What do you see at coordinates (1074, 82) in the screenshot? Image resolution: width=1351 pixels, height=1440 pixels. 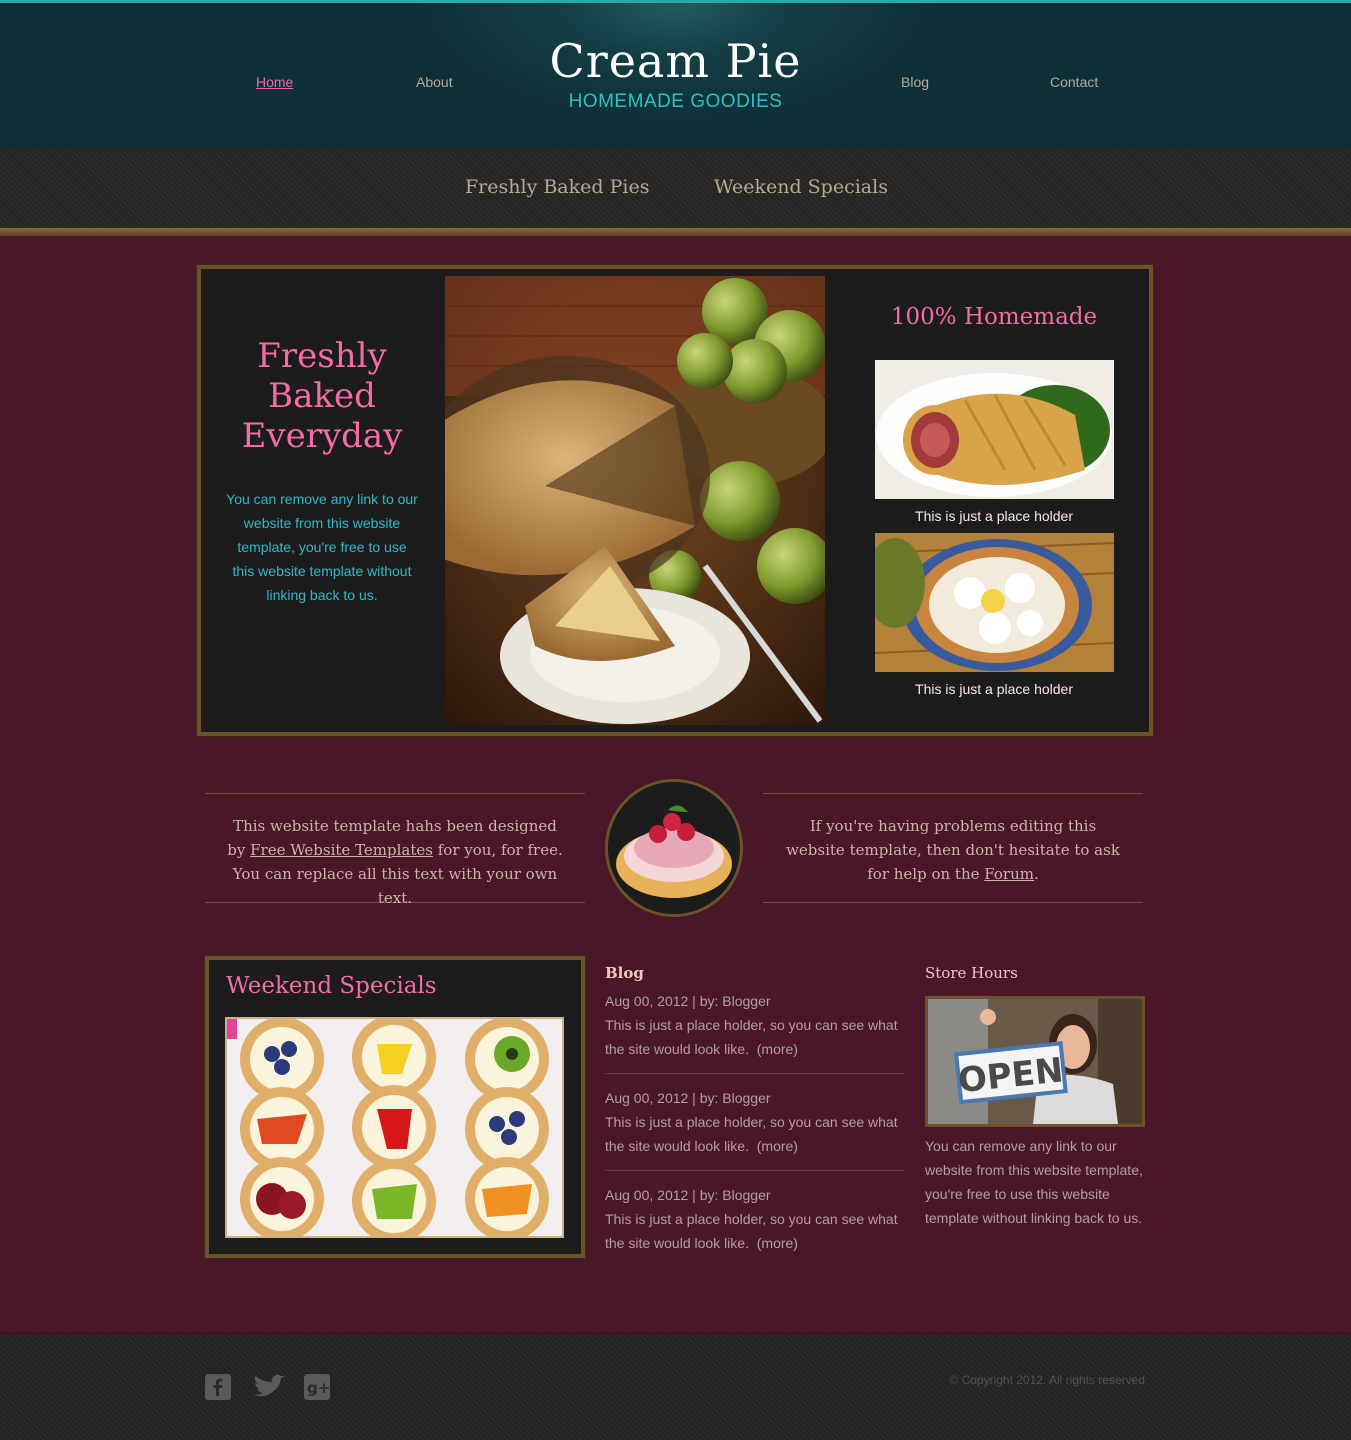 I see `nav-contact: Contact` at bounding box center [1074, 82].